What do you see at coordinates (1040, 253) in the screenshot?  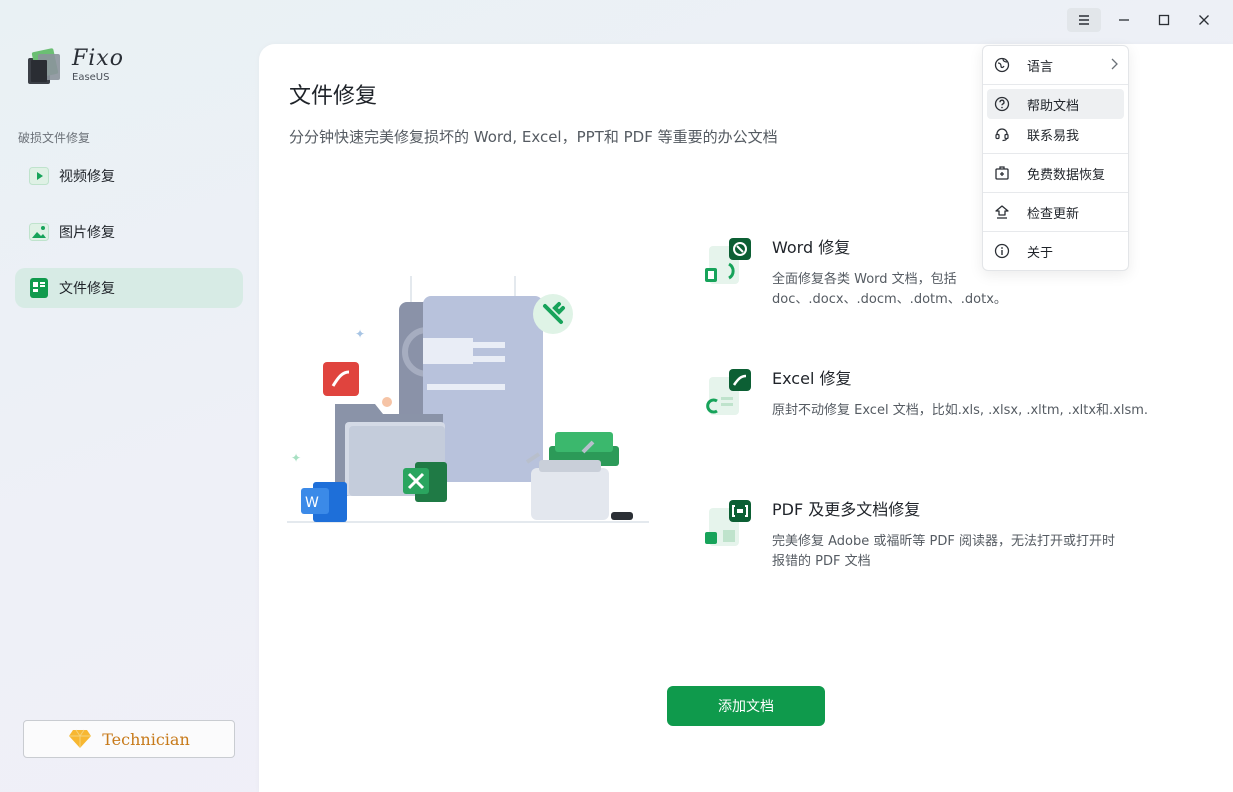 I see `menu-item-label: 关于` at bounding box center [1040, 253].